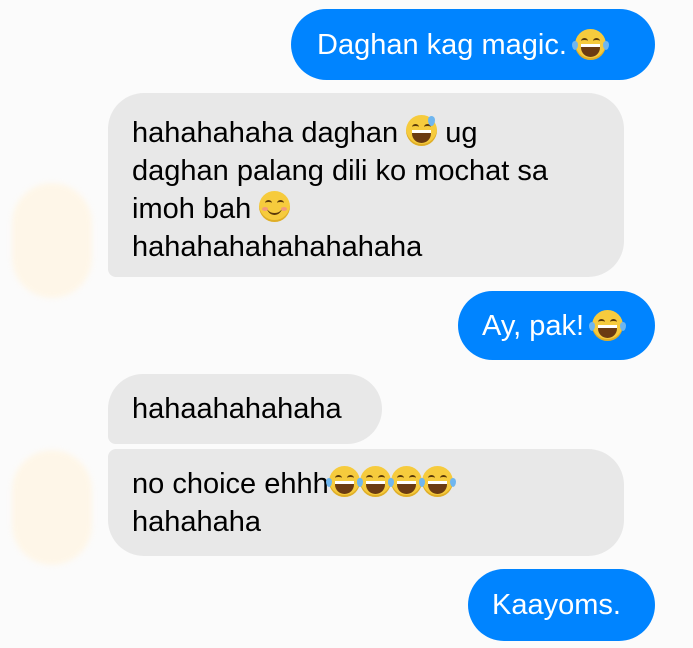 Image resolution: width=693 pixels, height=648 pixels. I want to click on message-text: Ay, pak!, so click(533, 325).